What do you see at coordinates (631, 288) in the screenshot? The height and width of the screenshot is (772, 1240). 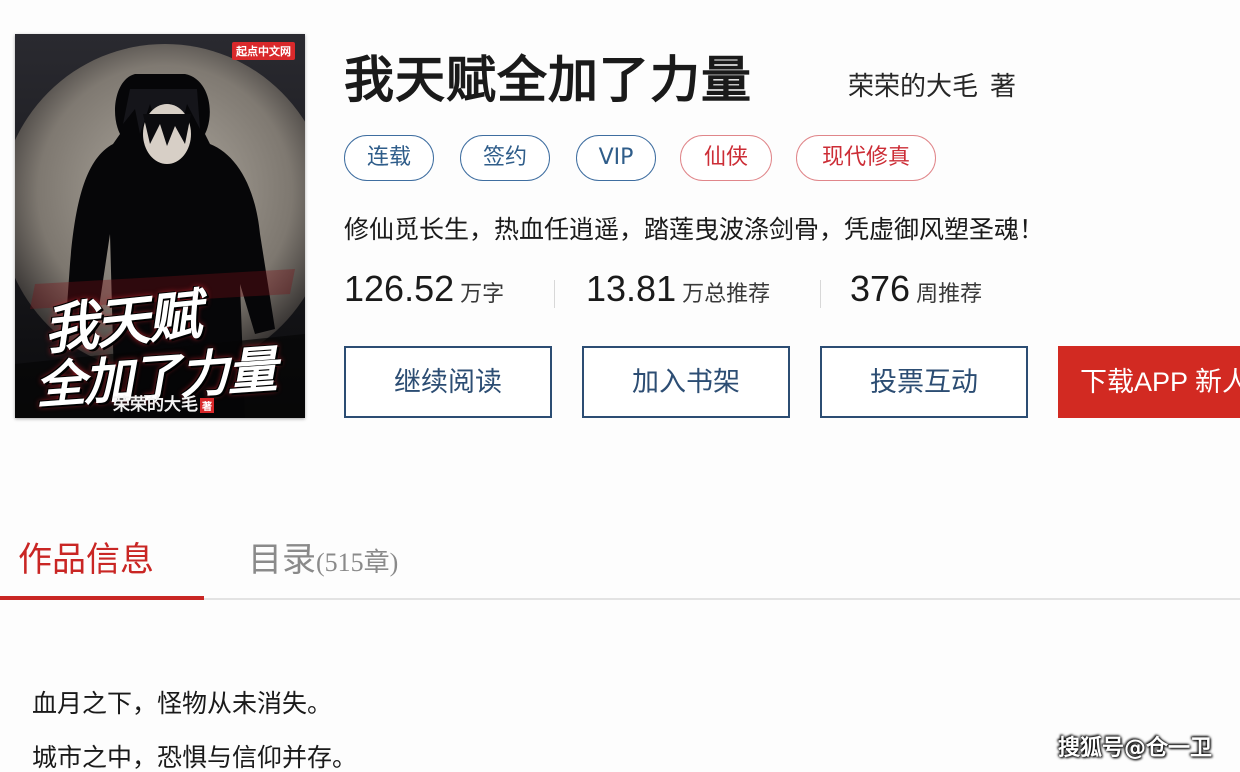 I see `stat-total-recommend-value: 13.81` at bounding box center [631, 288].